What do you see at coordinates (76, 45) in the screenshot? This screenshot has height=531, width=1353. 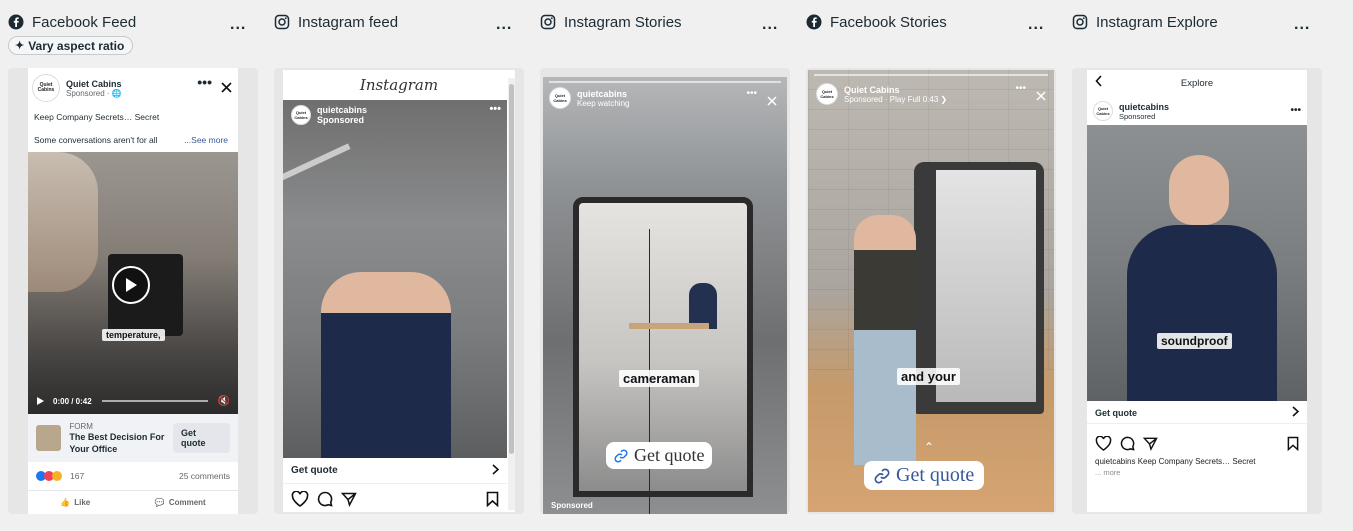 I see `vary-aspect-ratio-label: Vary aspect ratio` at bounding box center [76, 45].